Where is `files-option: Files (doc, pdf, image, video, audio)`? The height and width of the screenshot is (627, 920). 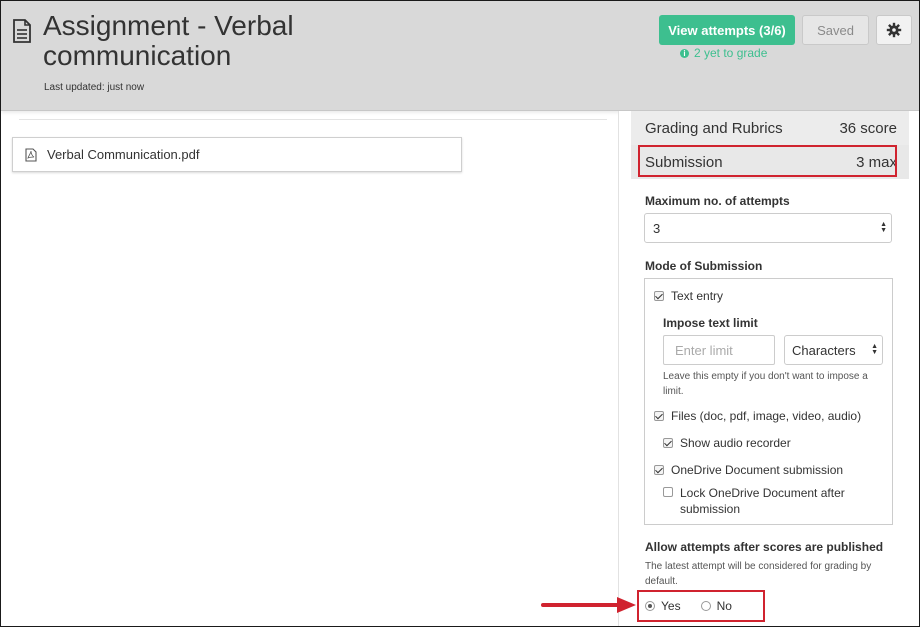 files-option: Files (doc, pdf, image, video, audio) is located at coordinates (757, 416).